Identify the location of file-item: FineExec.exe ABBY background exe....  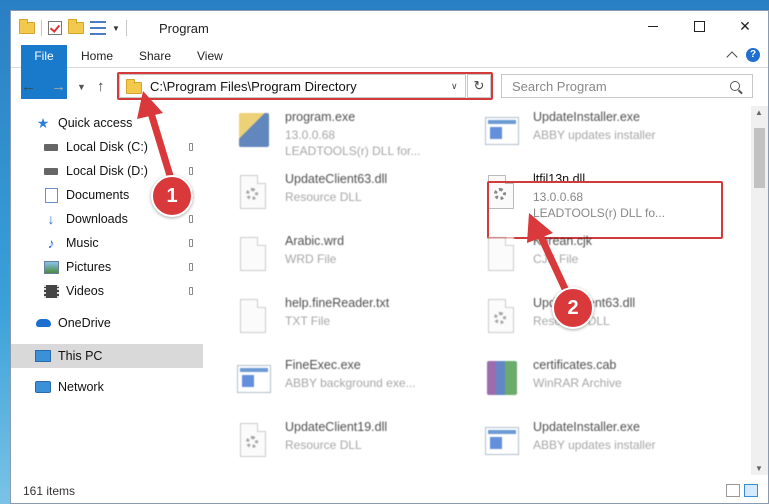
(334, 381).